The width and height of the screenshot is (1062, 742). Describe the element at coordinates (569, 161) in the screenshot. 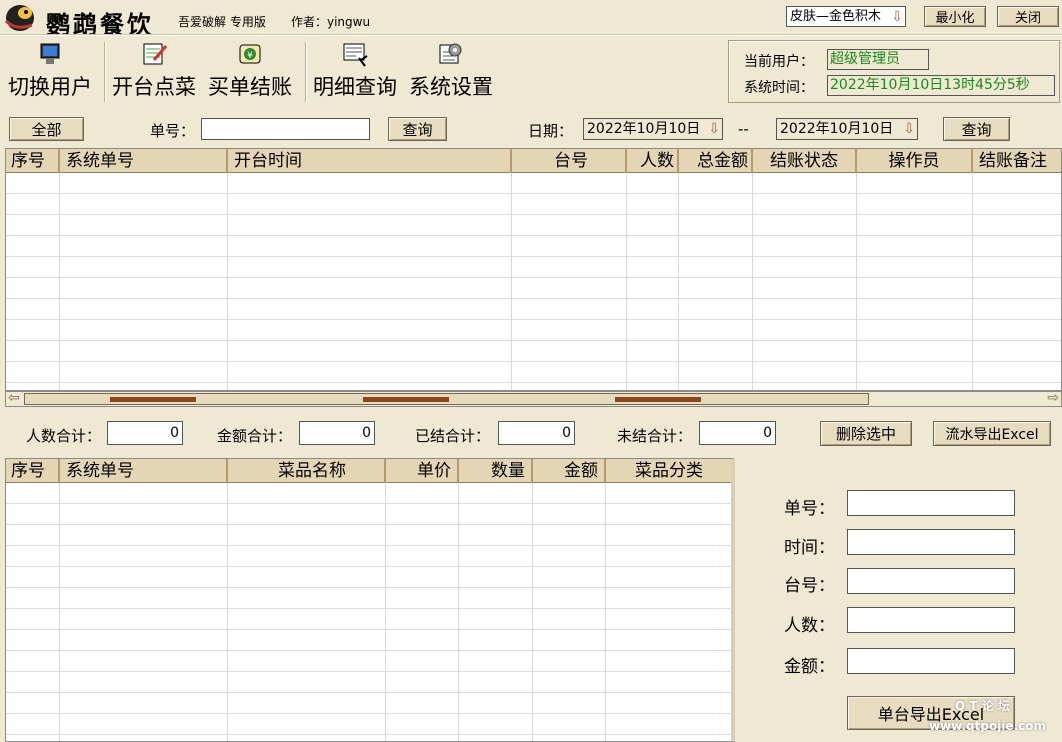

I see `column-header: 台号` at that location.